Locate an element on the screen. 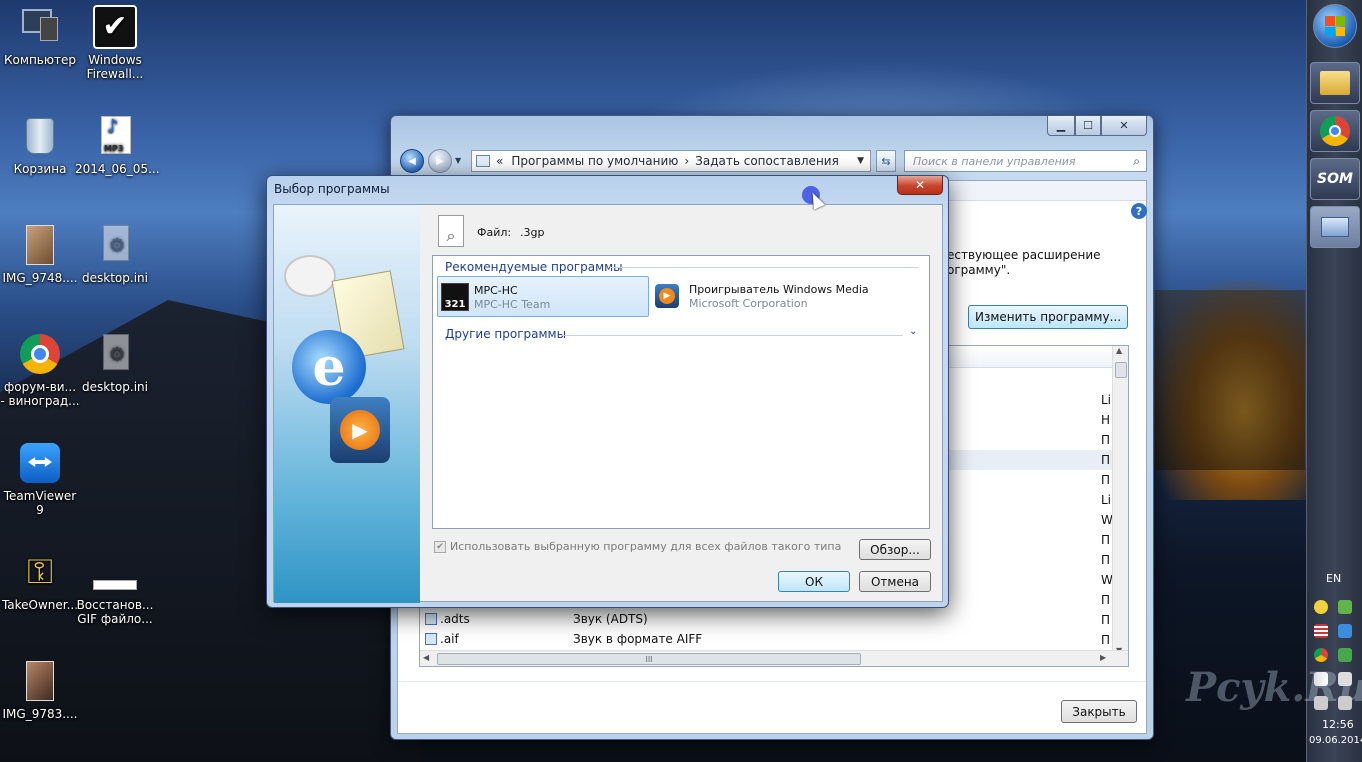  castle-silhouette is located at coordinates (1230, 380).